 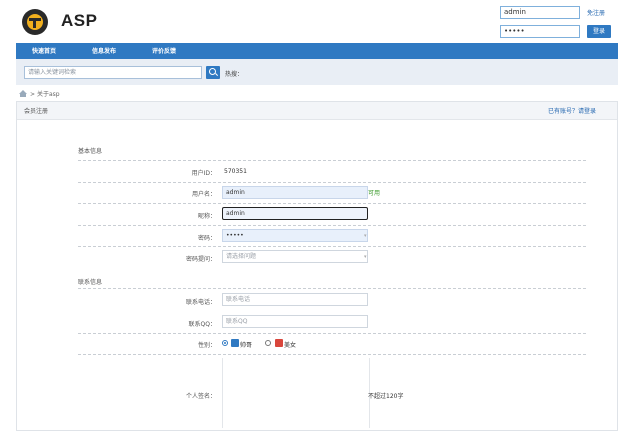 I want to click on nav-item-feedback: 评价反馈, so click(x=164, y=50).